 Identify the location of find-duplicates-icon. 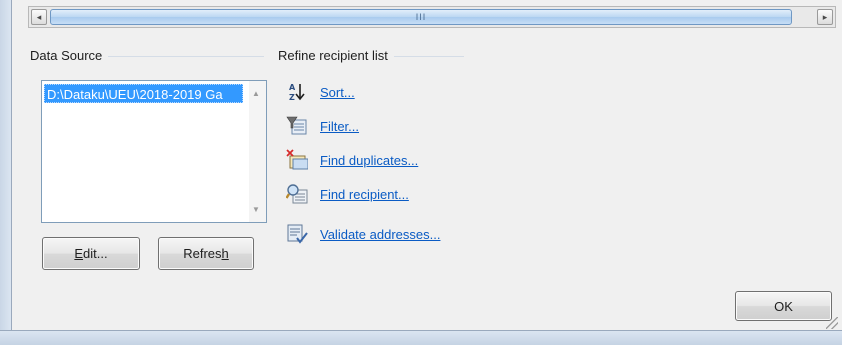
(297, 160).